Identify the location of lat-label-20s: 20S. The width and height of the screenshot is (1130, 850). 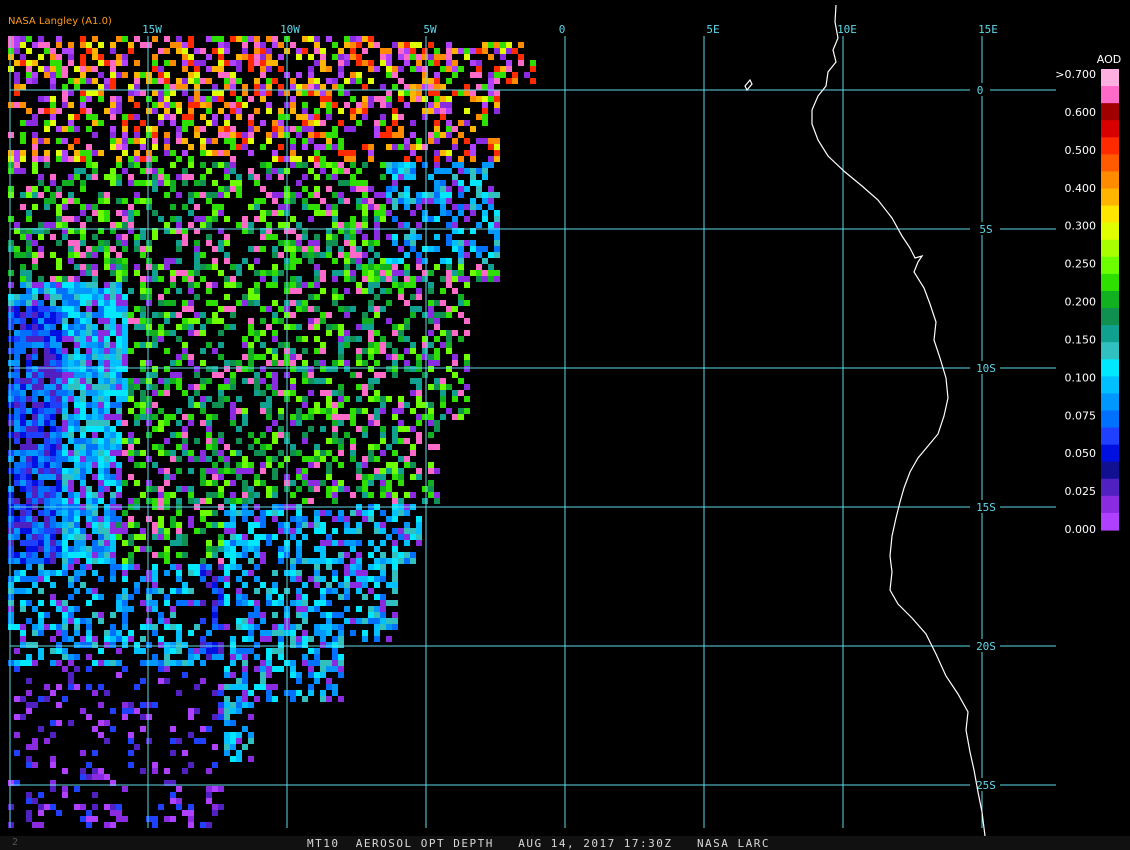
(986, 646).